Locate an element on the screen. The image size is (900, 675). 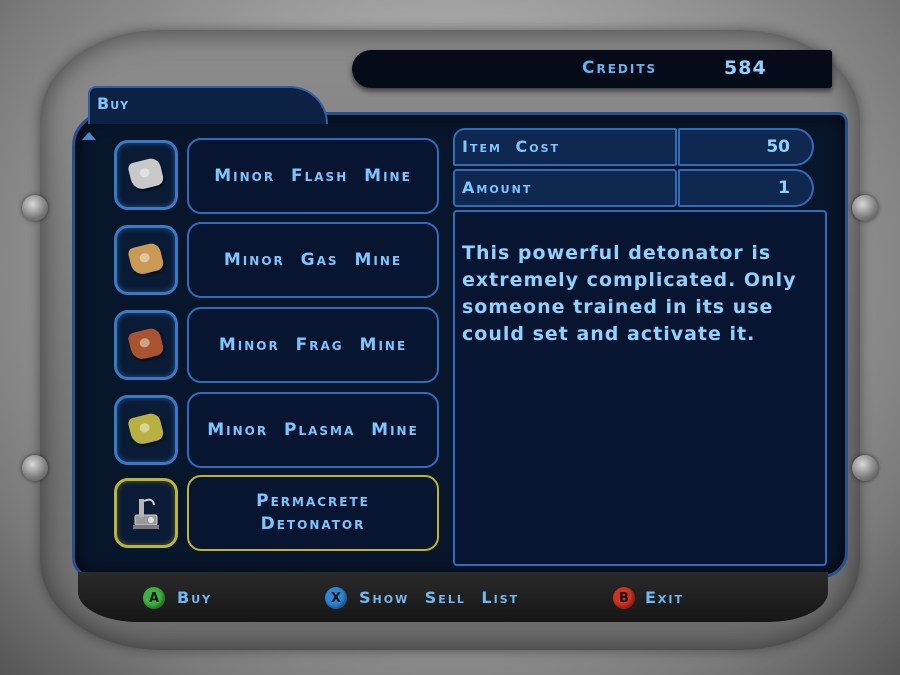
list-item: Minor Plasma Mine is located at coordinates (313, 430).